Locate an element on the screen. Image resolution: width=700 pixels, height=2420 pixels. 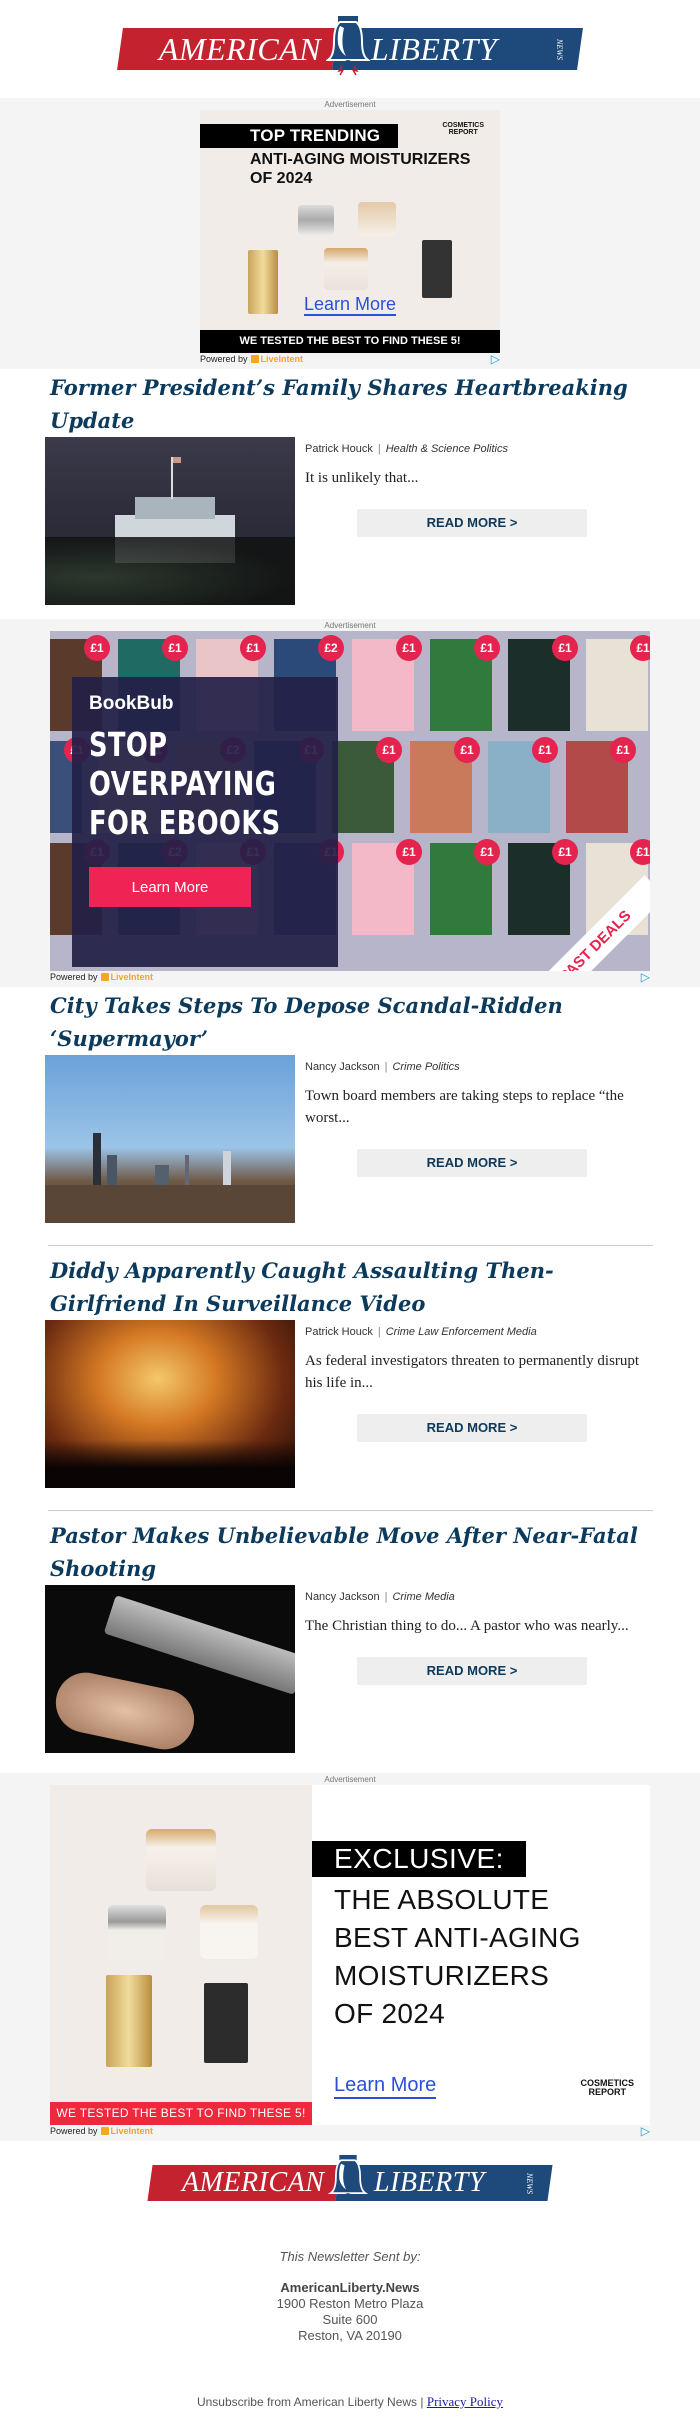
divider is located at coordinates (350, 1245).